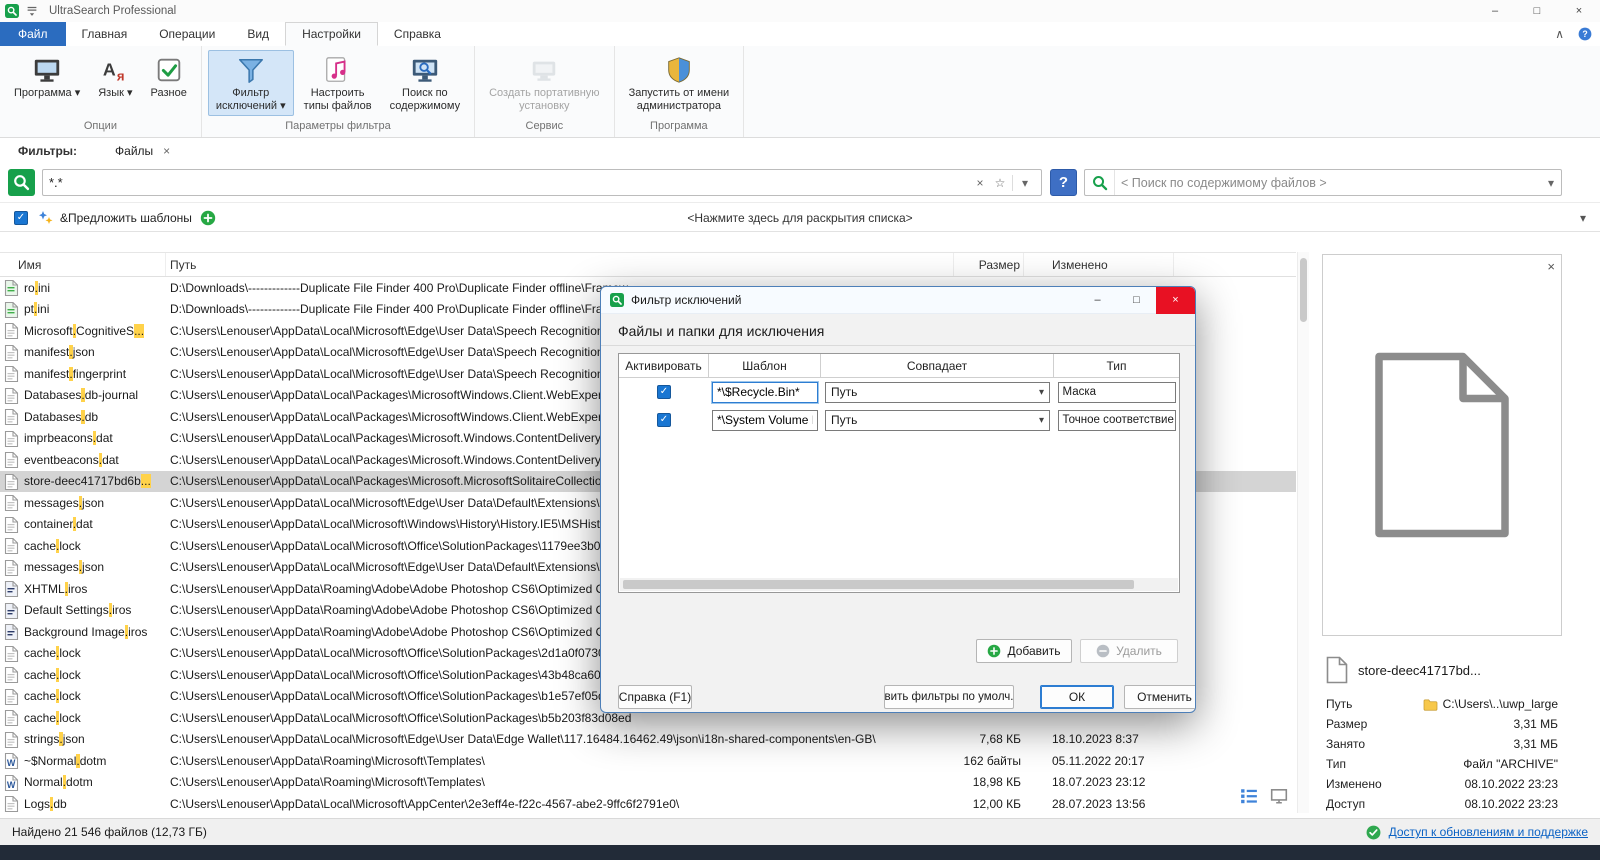  Describe the element at coordinates (1488, 832) in the screenshot. I see `updates-support-link: Доступ к обновлениям и поддержке` at that location.